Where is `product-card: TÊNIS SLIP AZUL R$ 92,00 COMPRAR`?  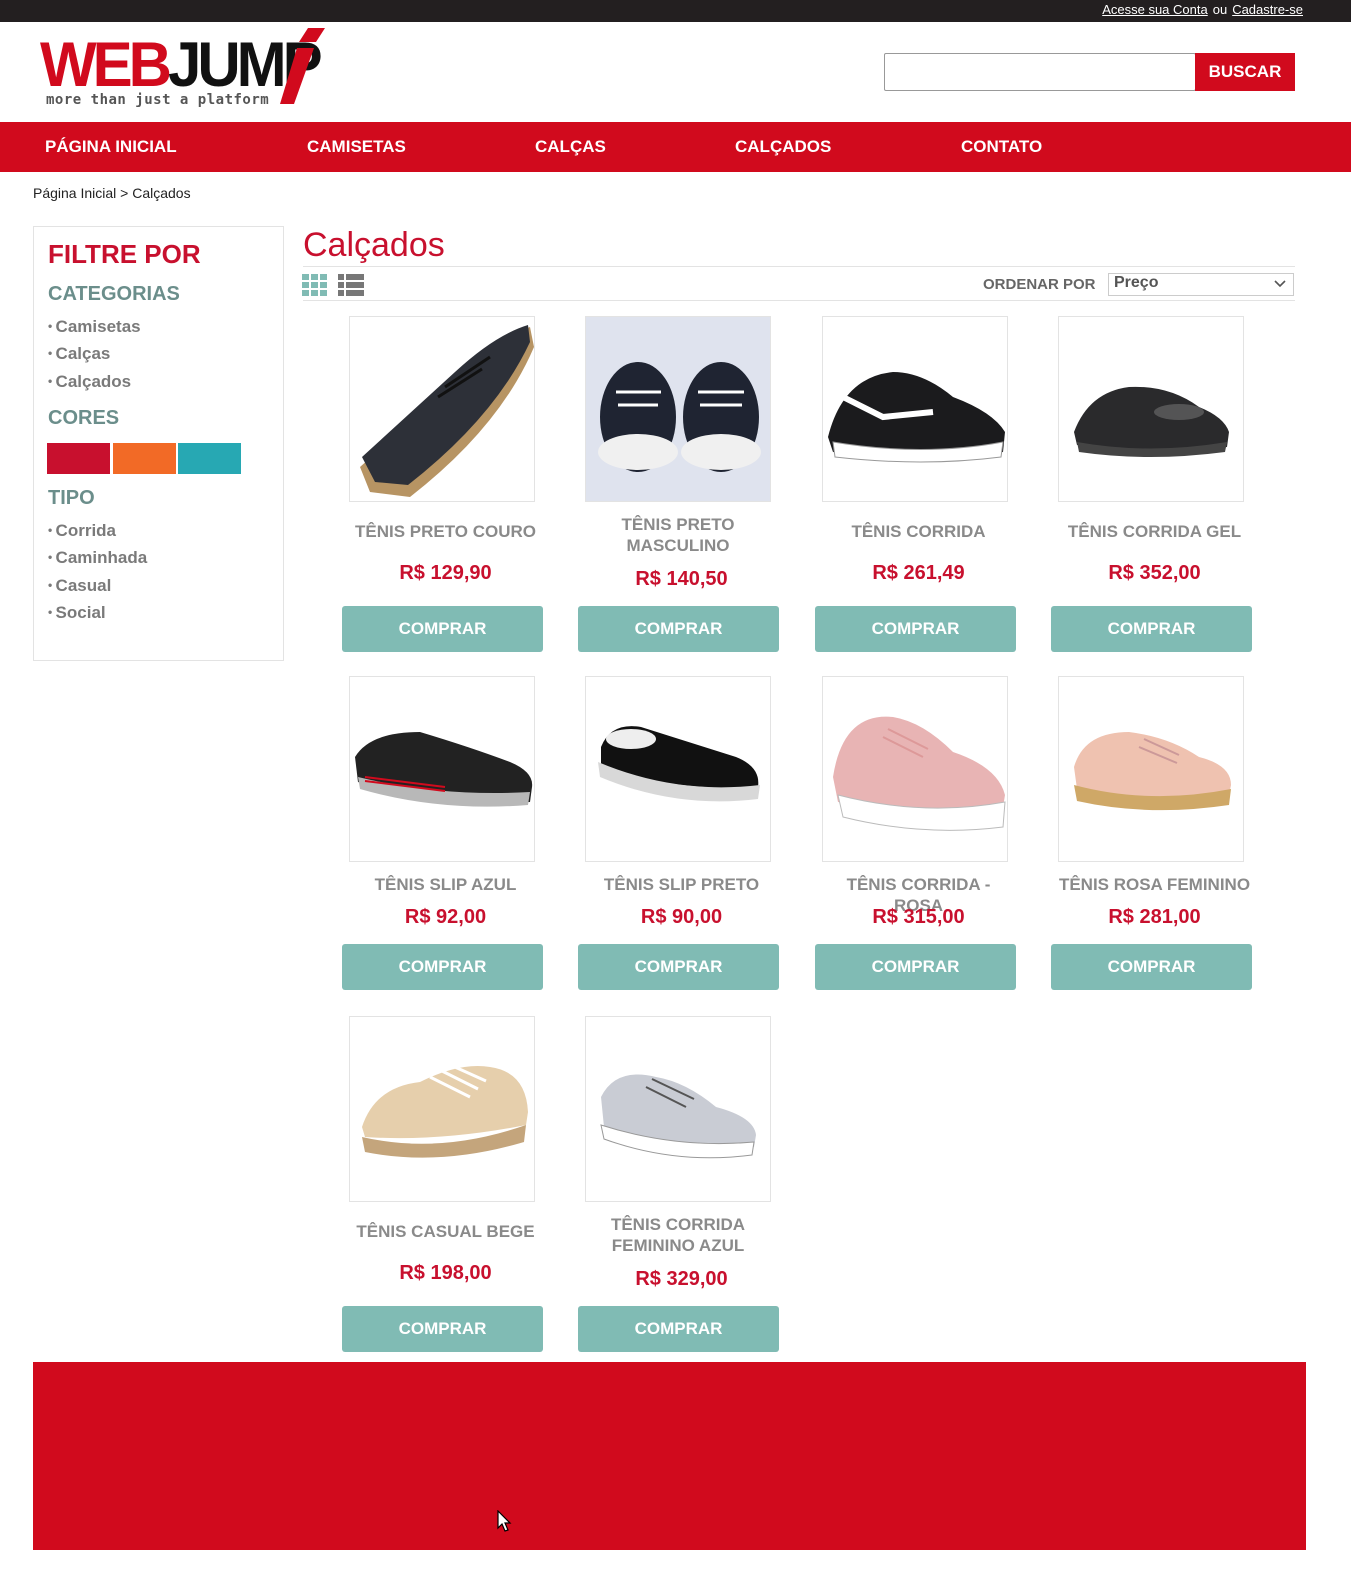
product-card: TÊNIS SLIP AZUL R$ 92,00 COMPRAR is located at coordinates (424, 846).